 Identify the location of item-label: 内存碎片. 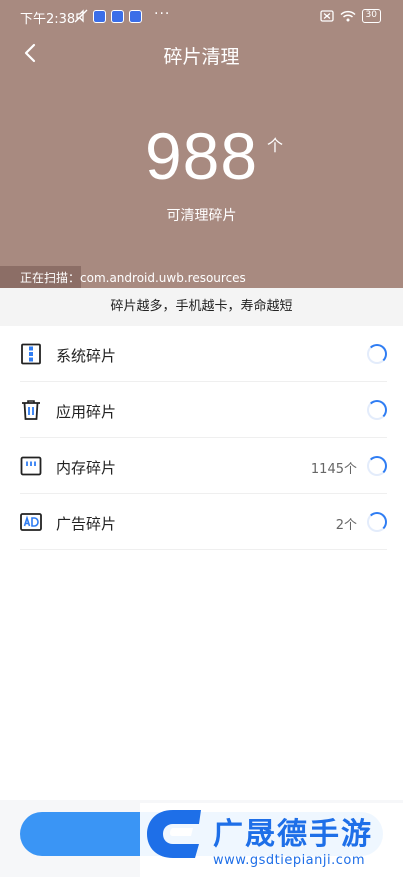
(86, 468).